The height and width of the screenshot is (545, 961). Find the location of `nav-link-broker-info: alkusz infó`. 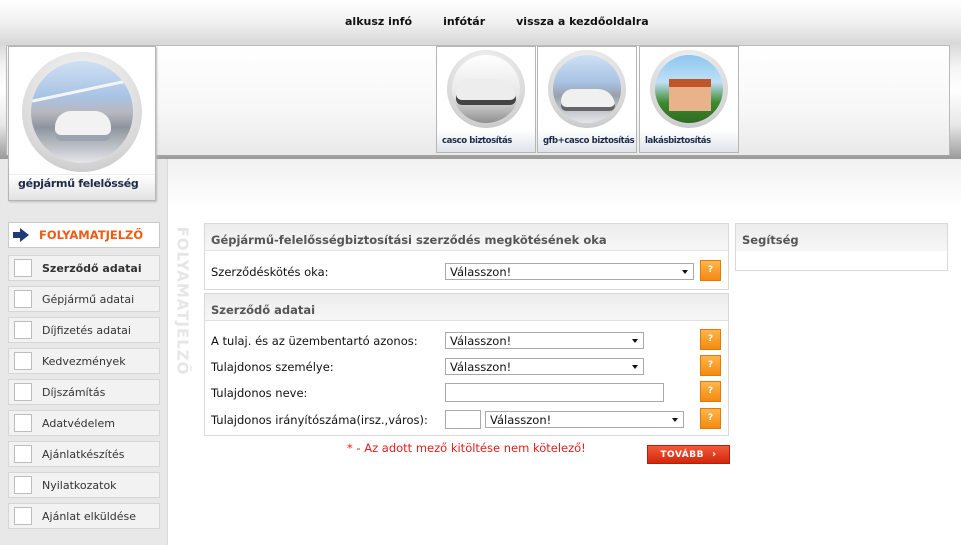

nav-link-broker-info: alkusz infó is located at coordinates (378, 21).